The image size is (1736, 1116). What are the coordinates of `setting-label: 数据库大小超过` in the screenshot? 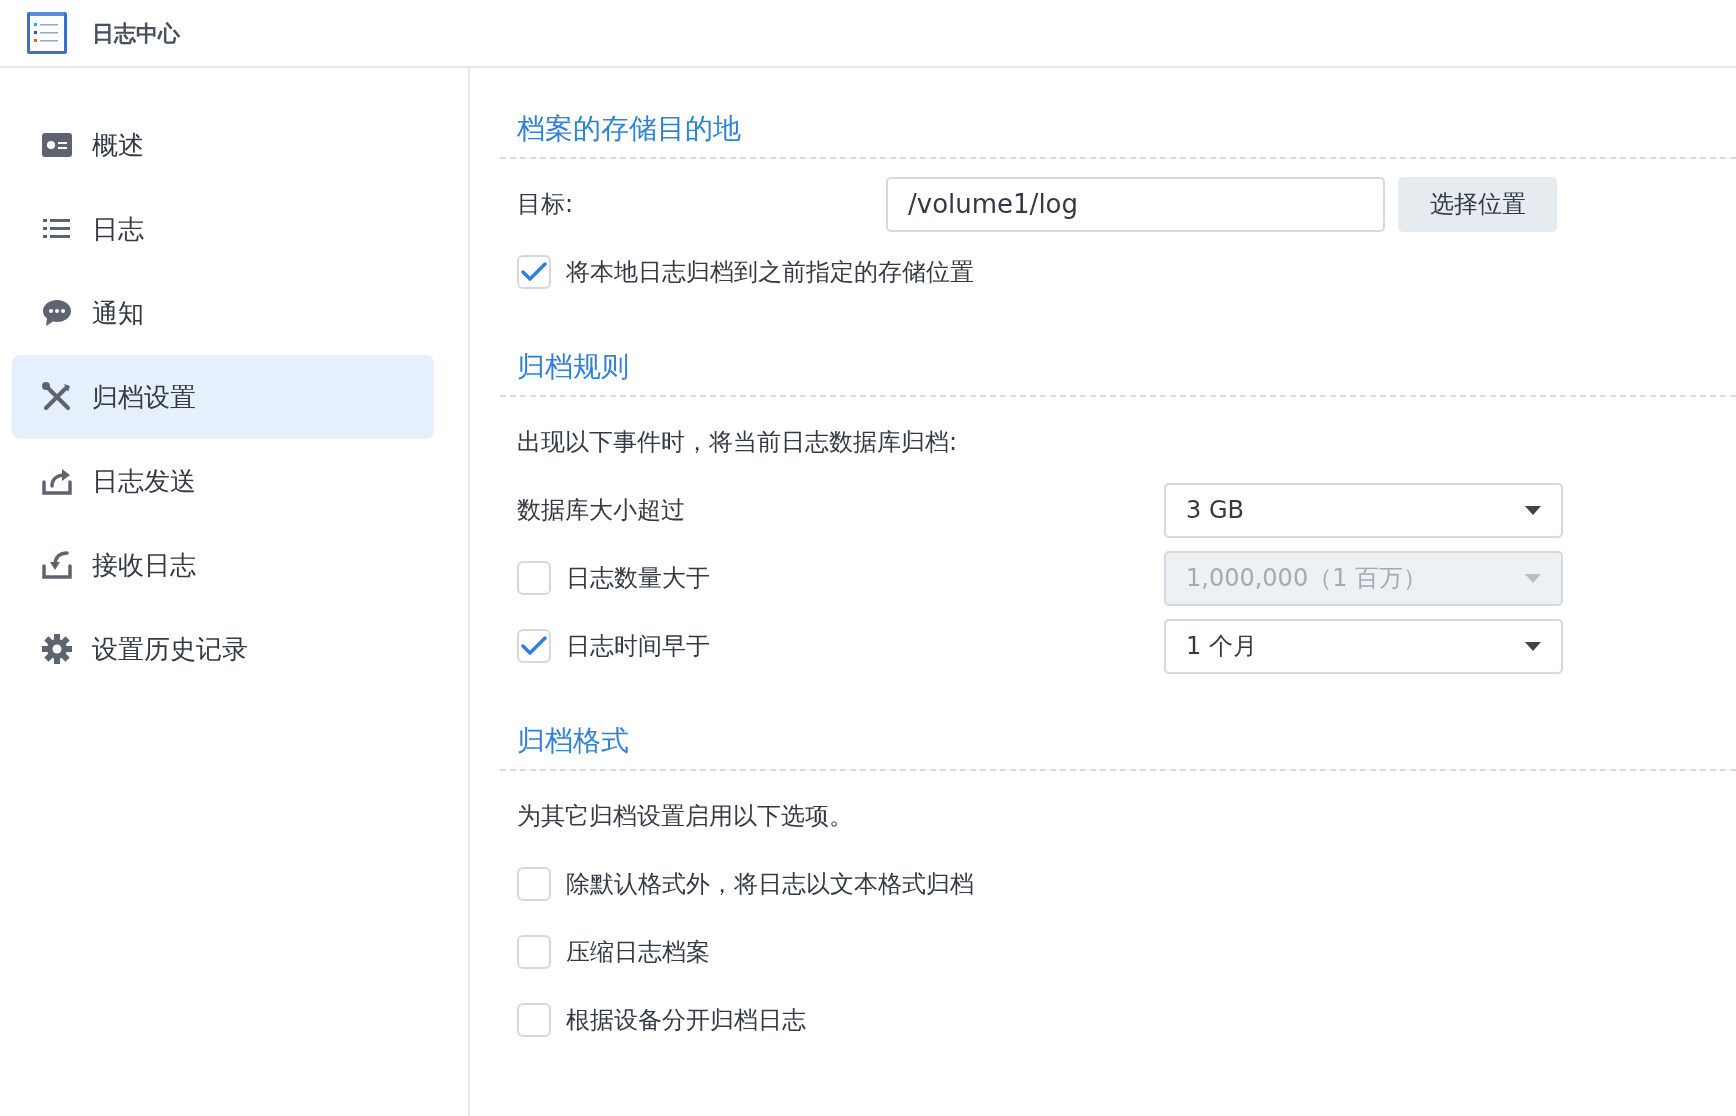 It's located at (601, 510).